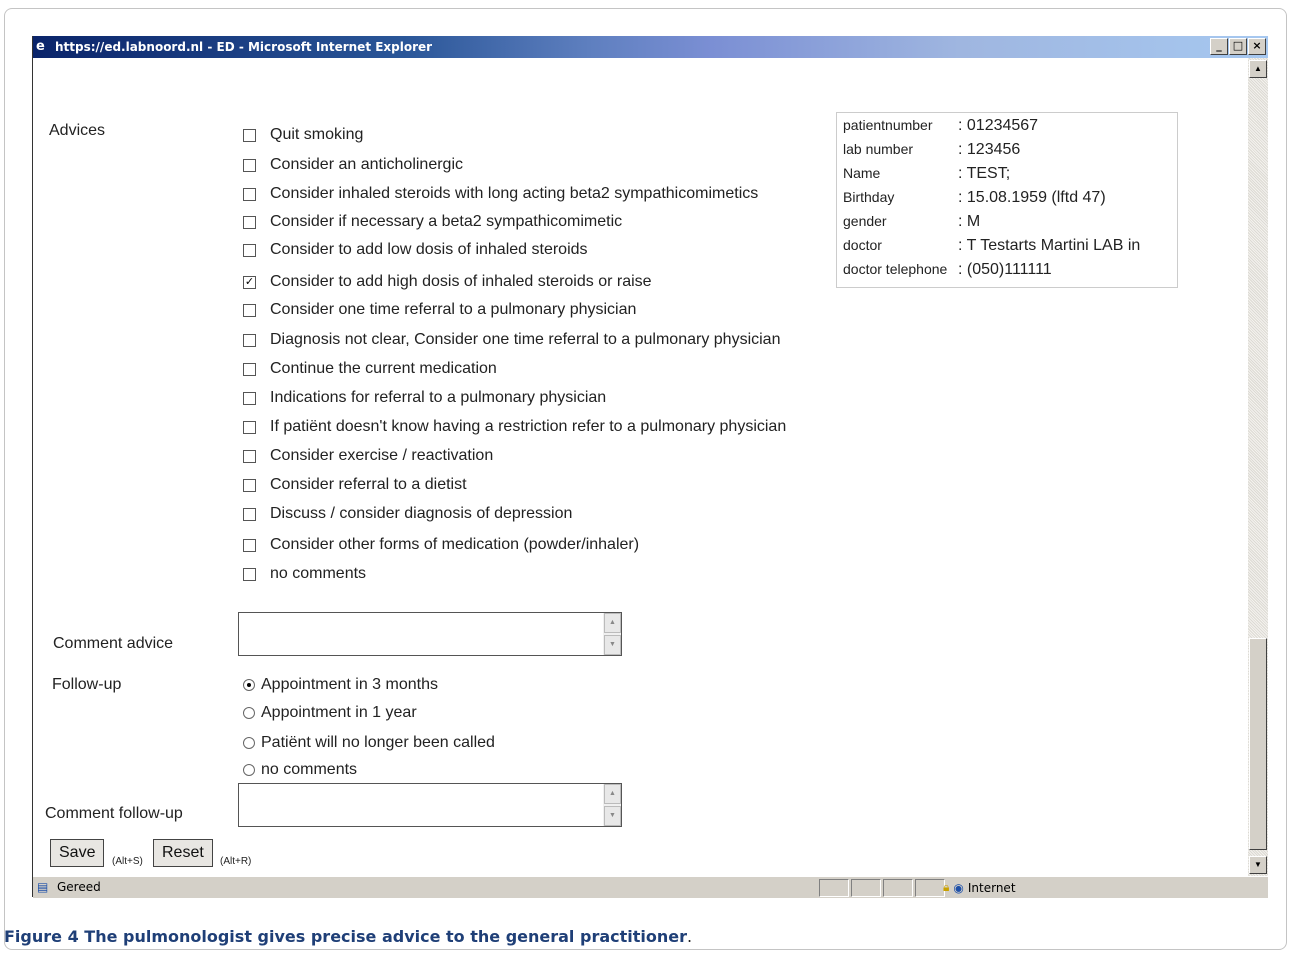 Image resolution: width=1289 pixels, height=957 pixels. What do you see at coordinates (1219, 46) in the screenshot?
I see `minimize-button: _` at bounding box center [1219, 46].